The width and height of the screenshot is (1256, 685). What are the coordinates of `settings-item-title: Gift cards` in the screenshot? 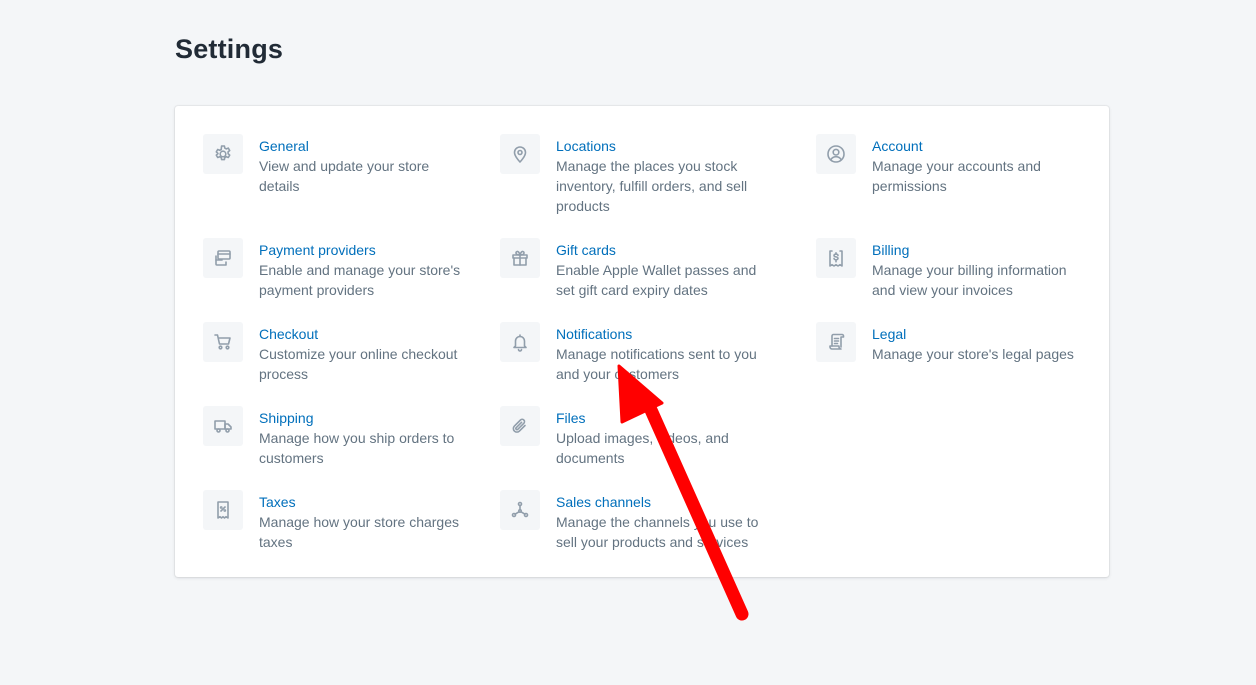 It's located at (665, 250).